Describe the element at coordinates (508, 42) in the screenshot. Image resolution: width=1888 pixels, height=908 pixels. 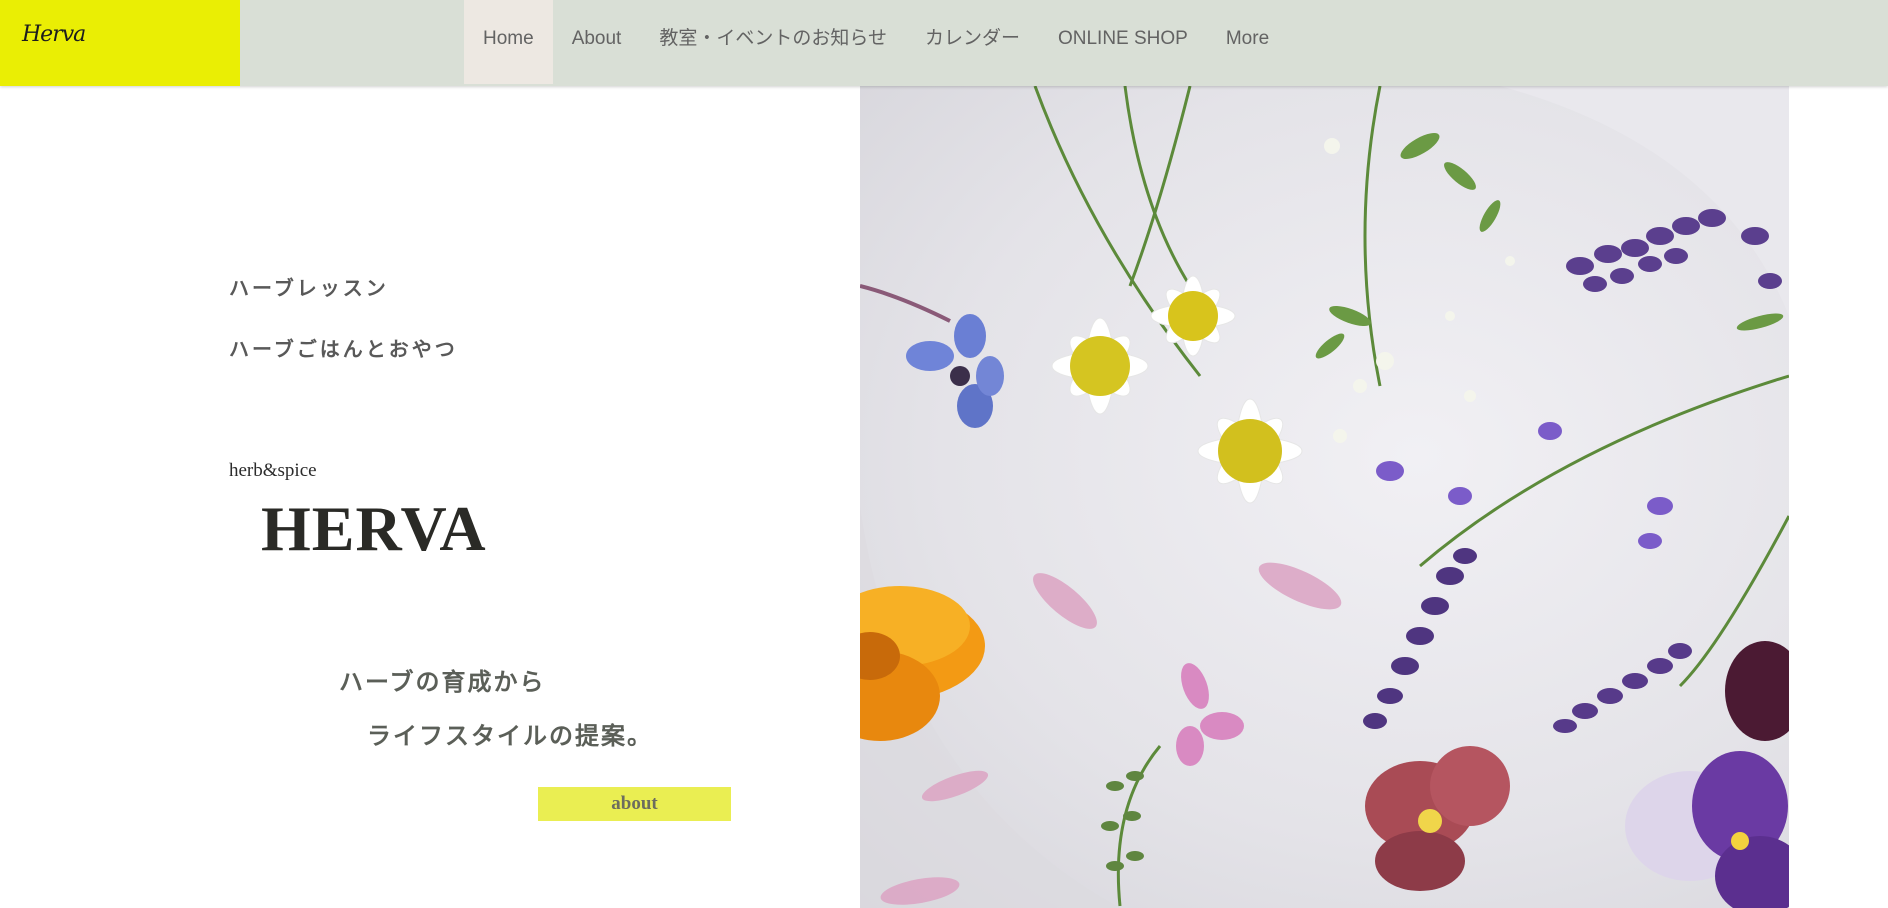
I see `nav-home: Home` at that location.